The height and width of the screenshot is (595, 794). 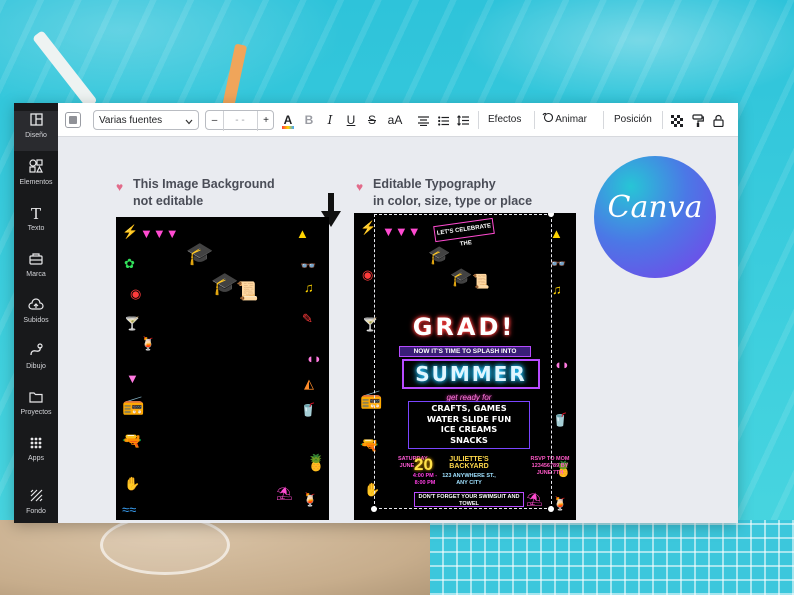 I want to click on neon-bunting-icon: ▼▼▼, so click(x=159, y=233).